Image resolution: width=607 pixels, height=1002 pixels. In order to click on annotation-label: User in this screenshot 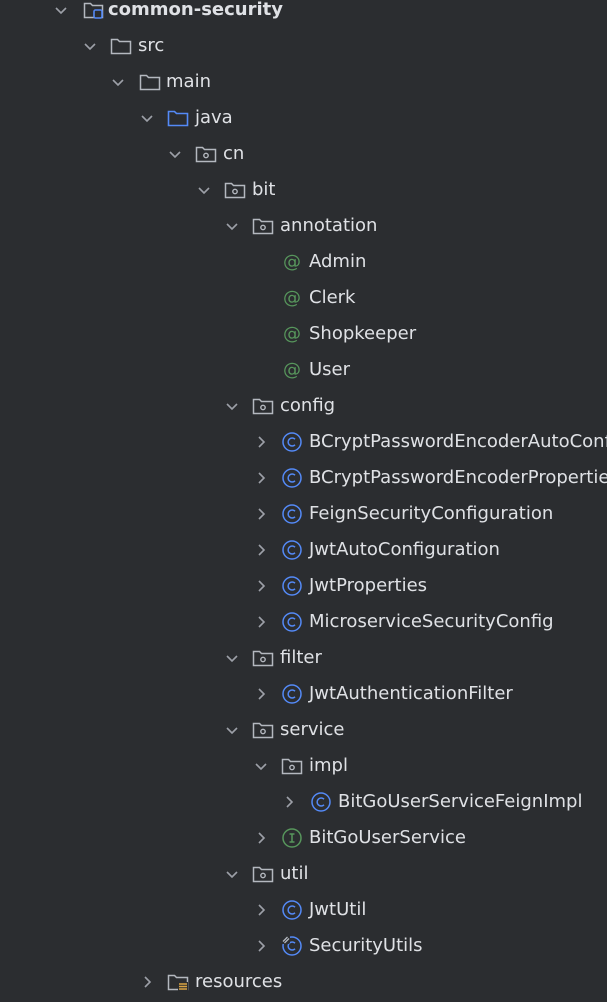, I will do `click(330, 369)`.